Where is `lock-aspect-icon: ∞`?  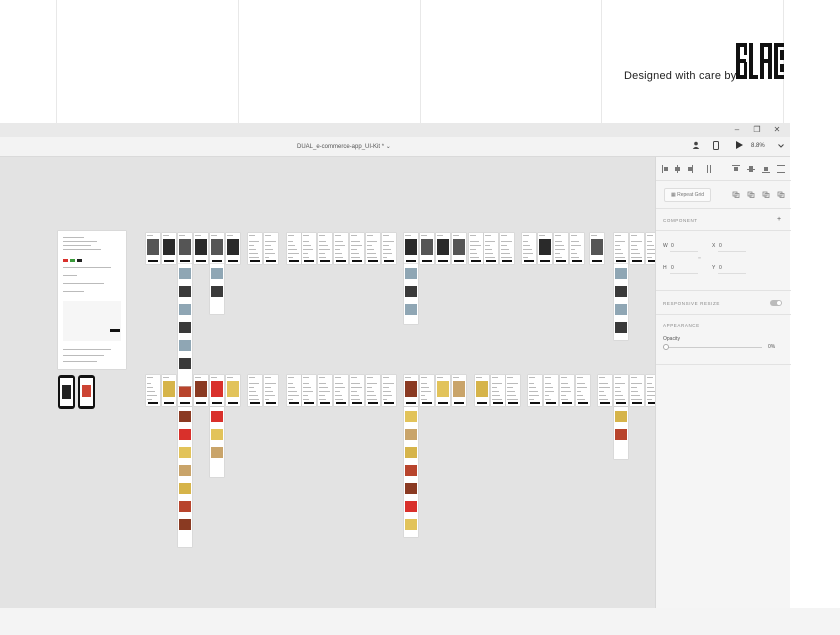 lock-aspect-icon: ∞ is located at coordinates (699, 257).